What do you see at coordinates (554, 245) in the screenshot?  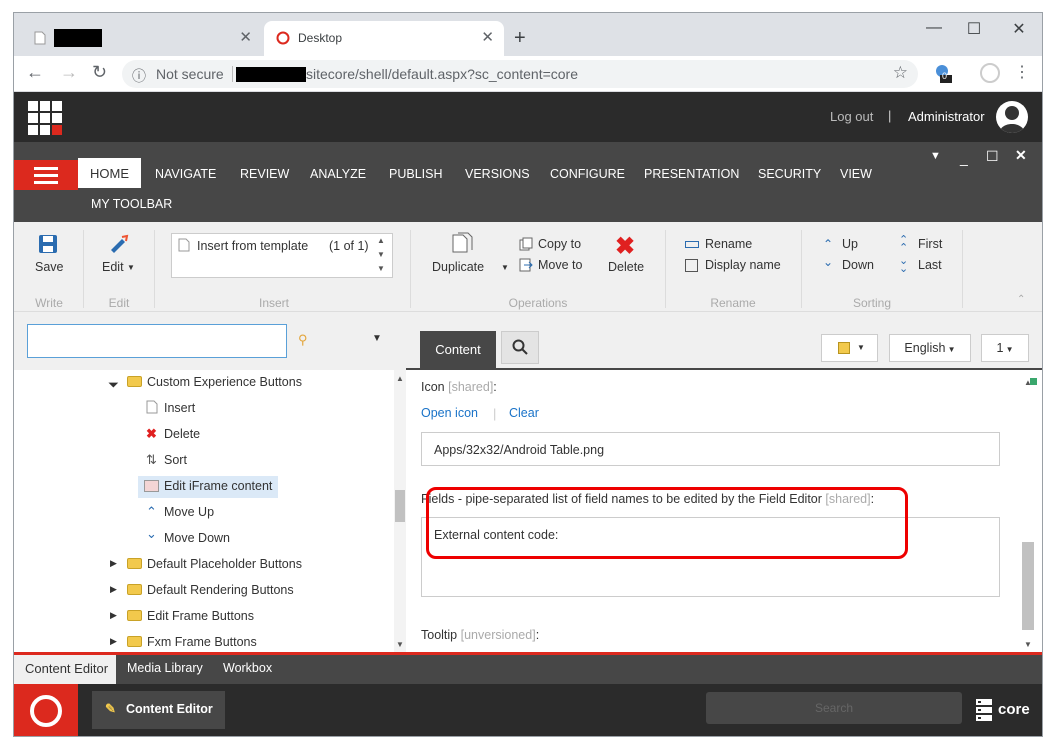 I see `copy-to-button: Copy to` at bounding box center [554, 245].